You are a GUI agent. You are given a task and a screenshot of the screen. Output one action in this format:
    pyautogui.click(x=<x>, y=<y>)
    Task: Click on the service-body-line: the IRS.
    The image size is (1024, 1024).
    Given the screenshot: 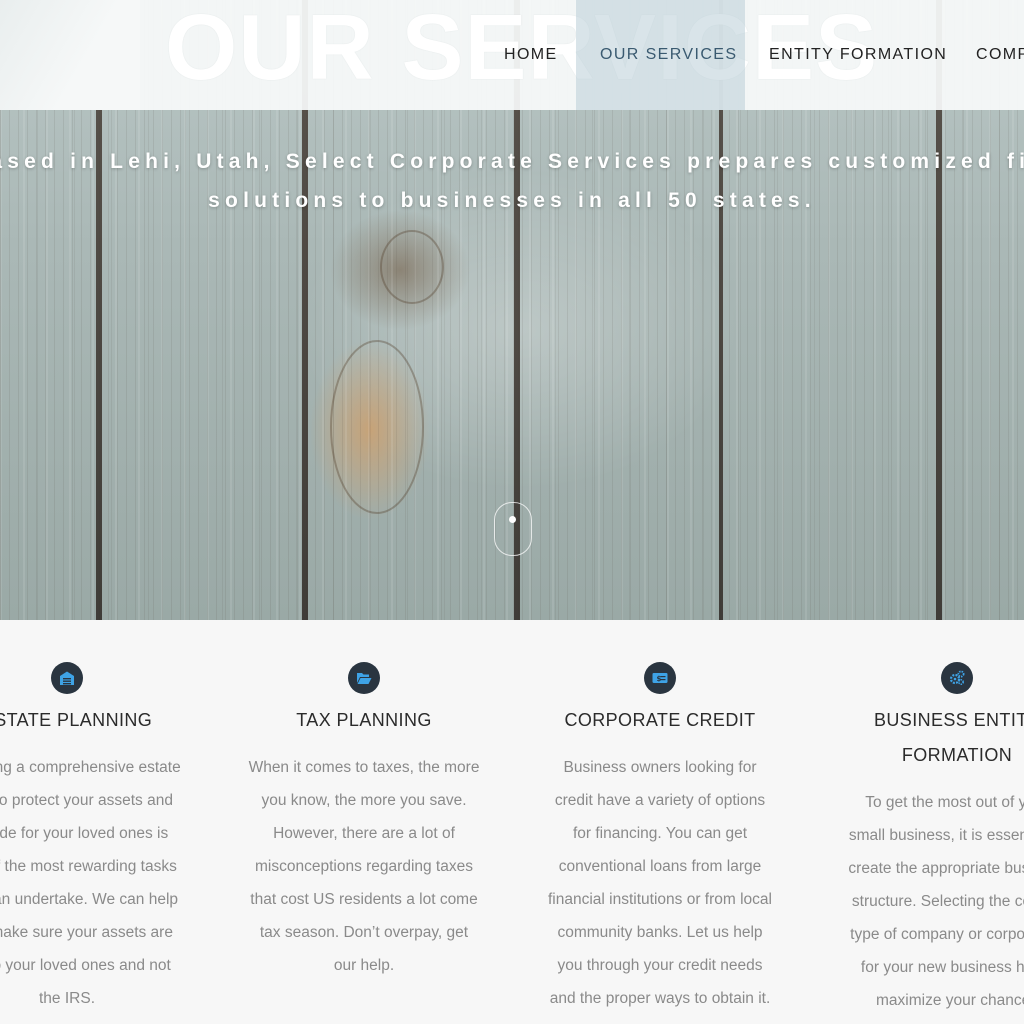 What is the action you would take?
    pyautogui.click(x=67, y=998)
    